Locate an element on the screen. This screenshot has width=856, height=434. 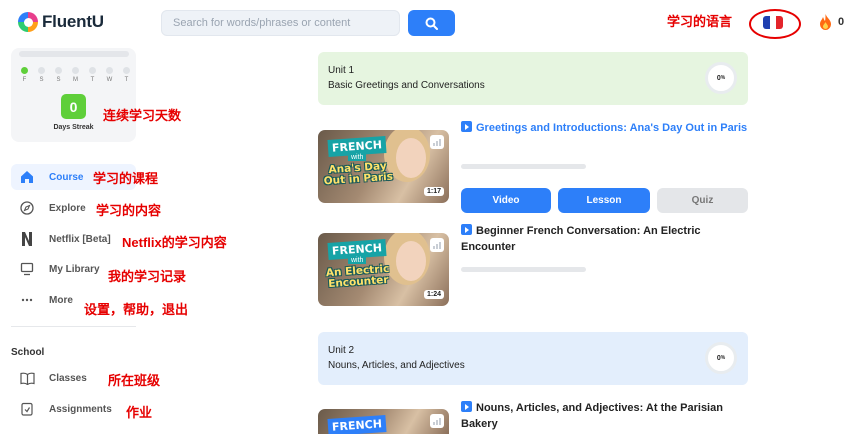
search-box is located at coordinates (280, 23).